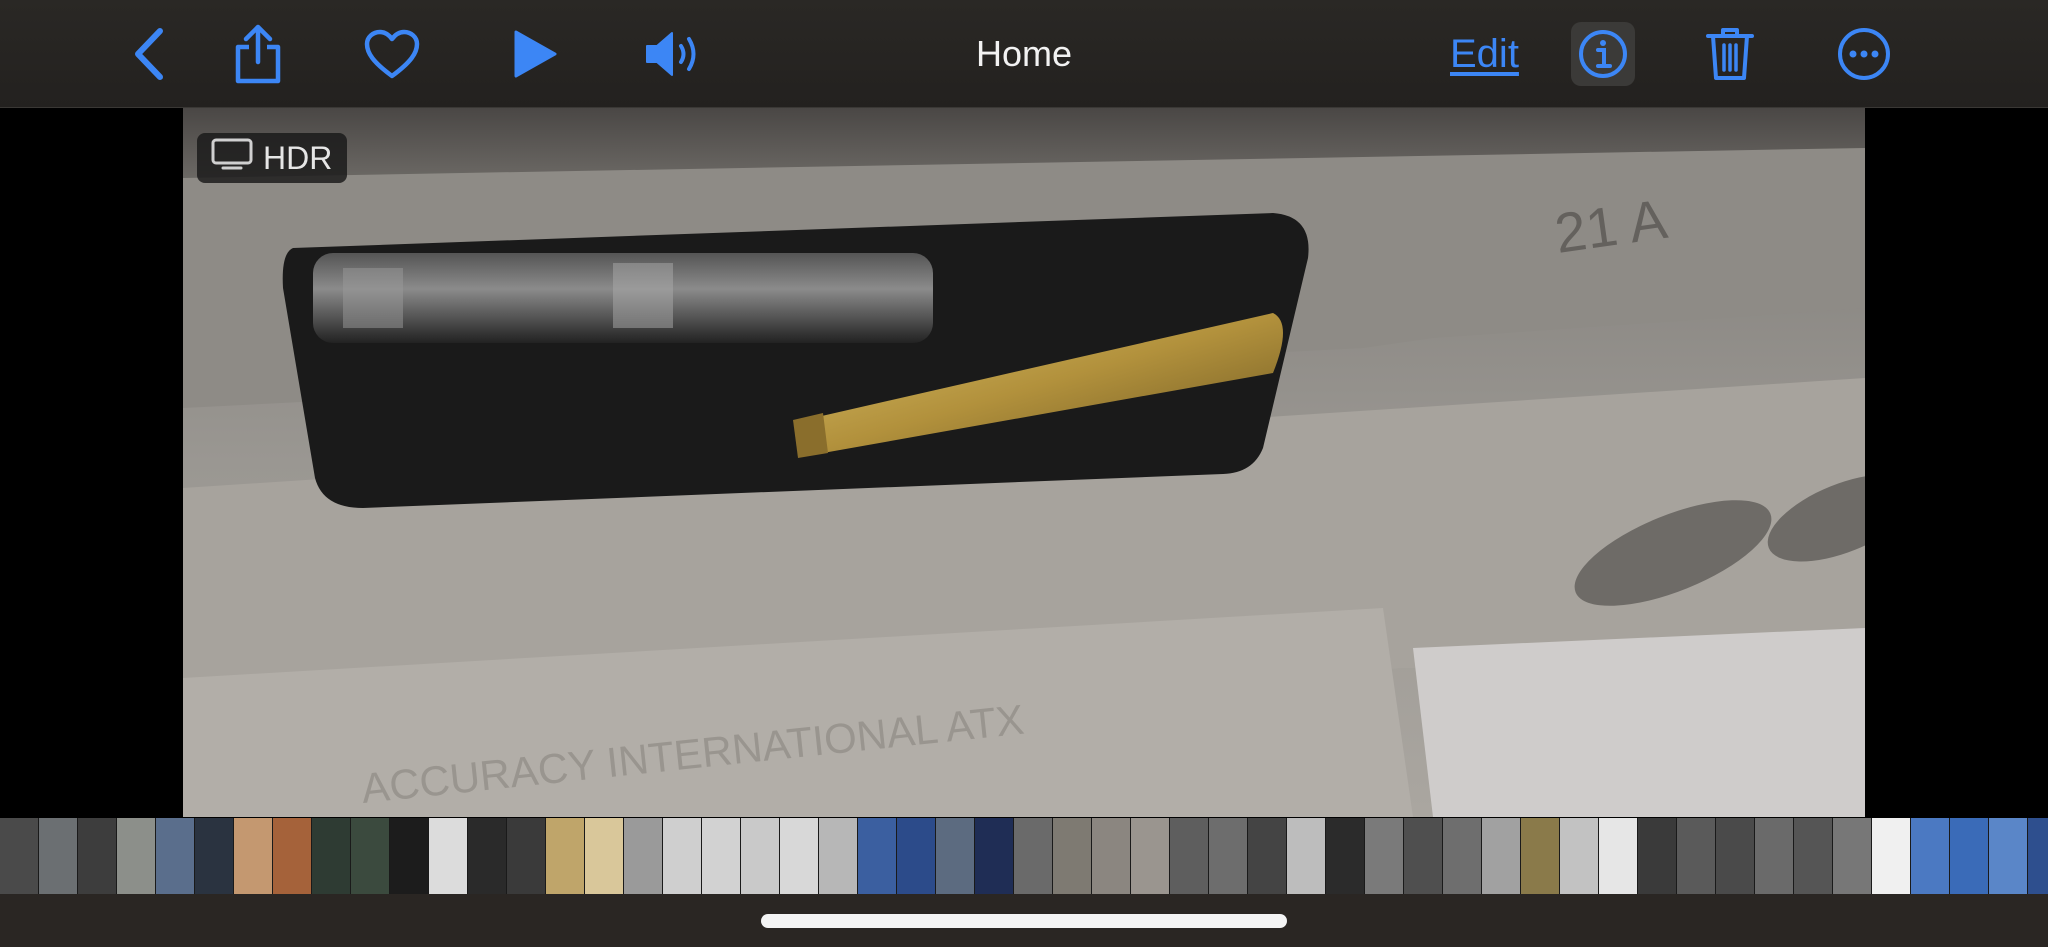 The height and width of the screenshot is (947, 2048). Describe the element at coordinates (232, 158) in the screenshot. I see `tv-icon` at that location.